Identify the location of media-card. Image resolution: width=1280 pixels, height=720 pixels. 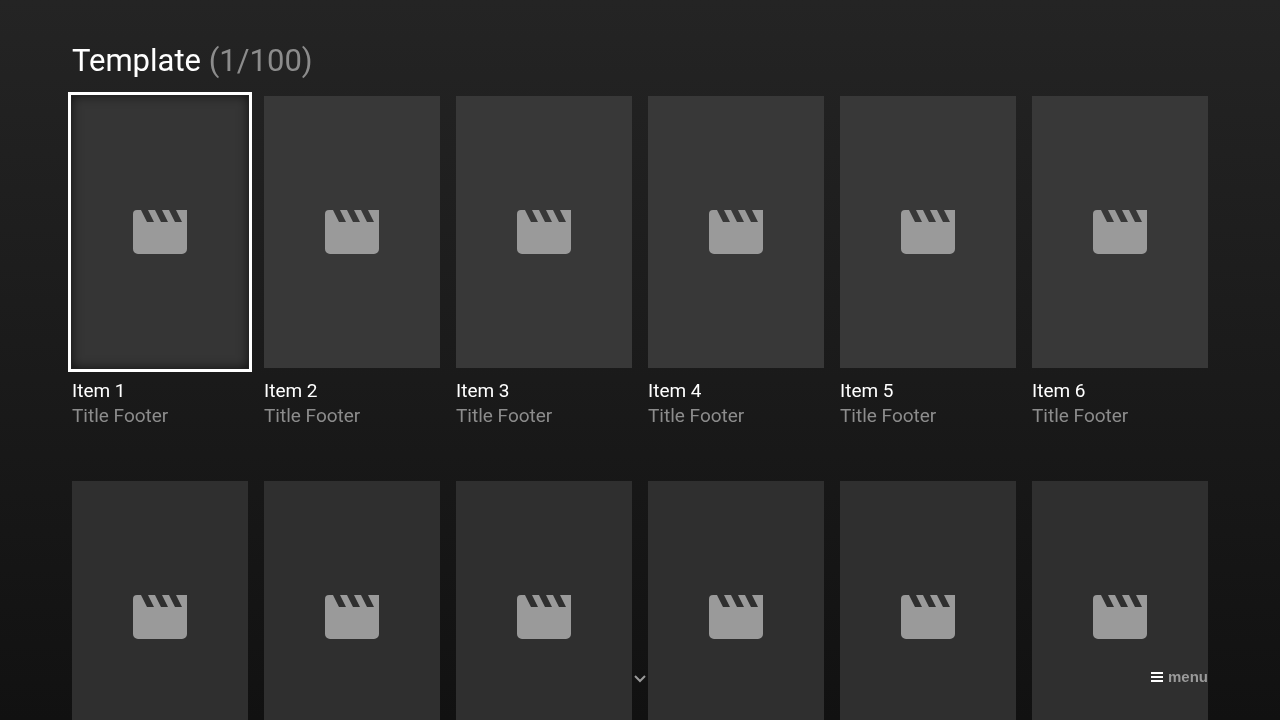
(160, 232).